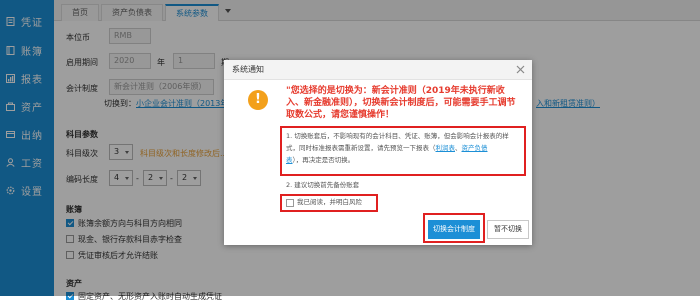 The image size is (700, 302). Describe the element at coordinates (454, 229) in the screenshot. I see `switch-standard-button: 切换会计制度` at that location.